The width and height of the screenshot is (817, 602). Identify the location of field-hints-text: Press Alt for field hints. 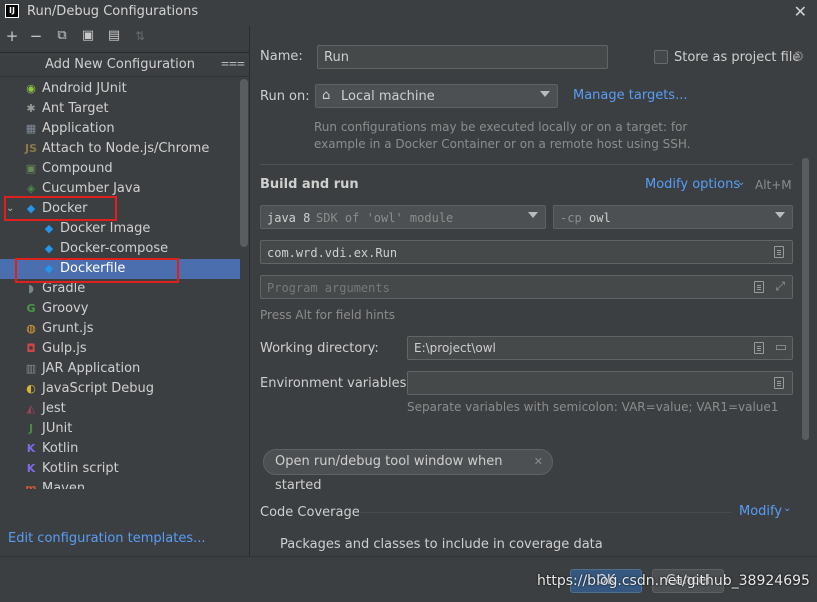
(327, 315).